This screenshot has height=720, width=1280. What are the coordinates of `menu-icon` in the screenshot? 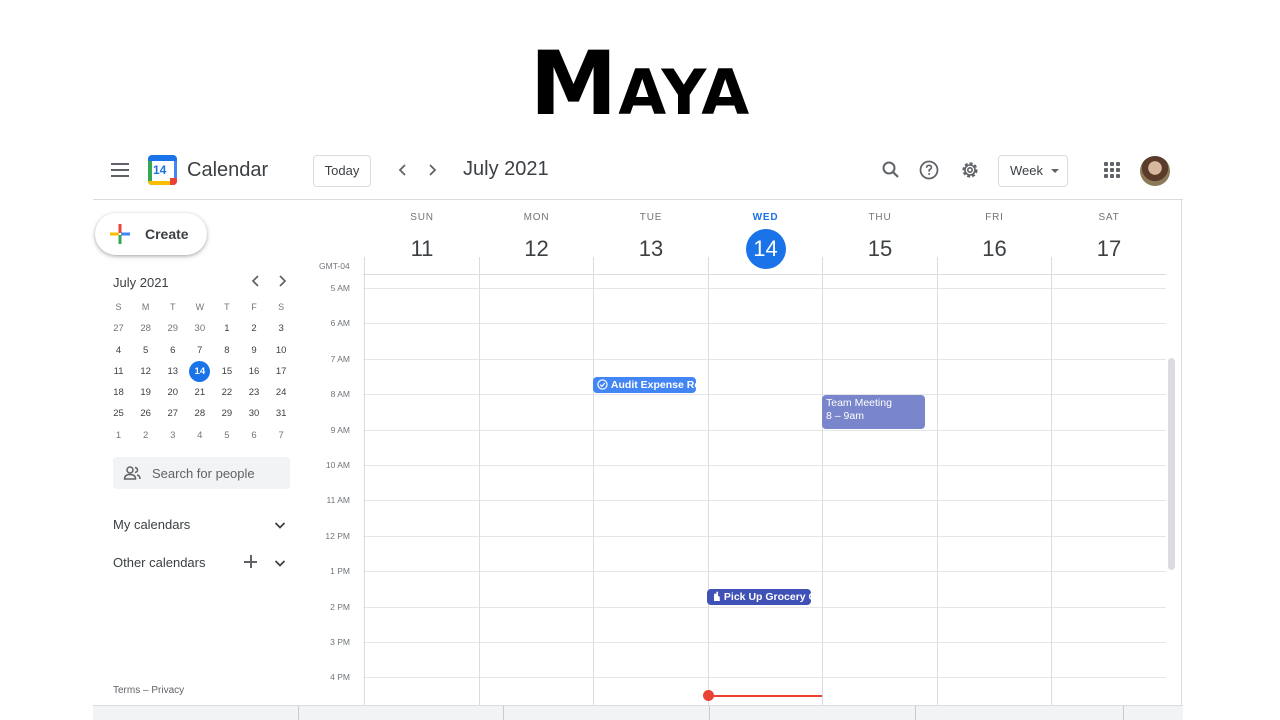 It's located at (120, 170).